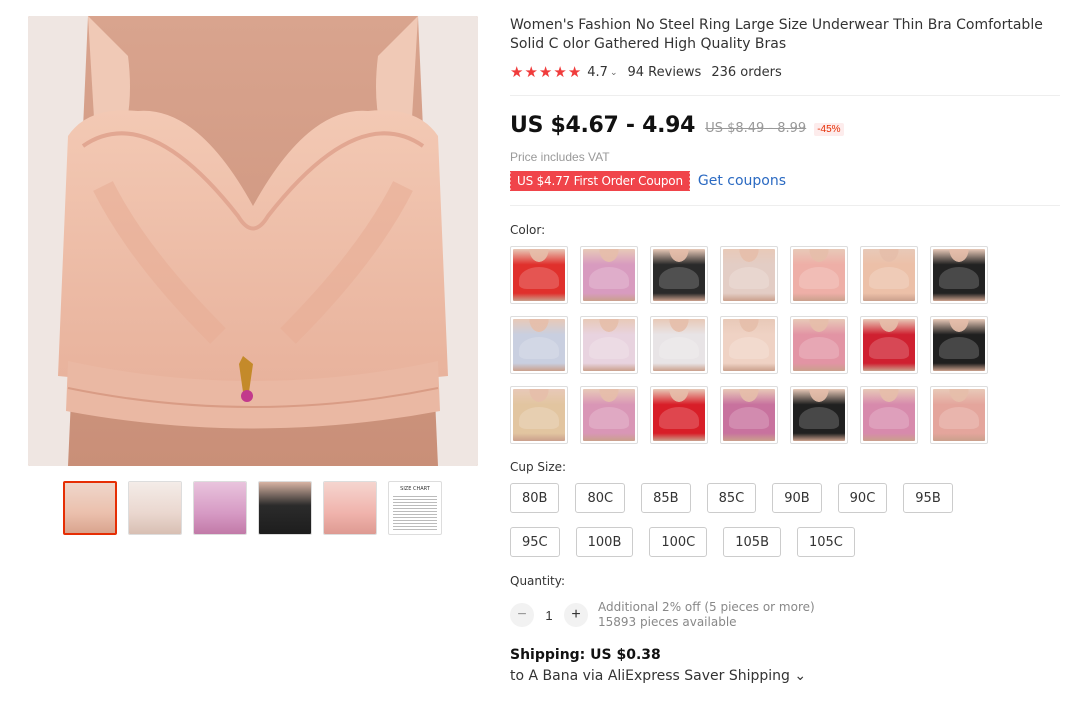 The width and height of the screenshot is (1071, 705). Describe the element at coordinates (746, 72) in the screenshot. I see `orders-count: 236 orders` at that location.